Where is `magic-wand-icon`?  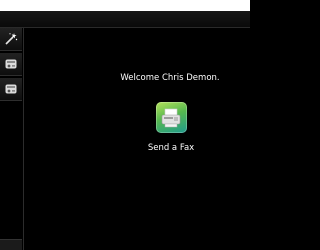
magic-wand-icon is located at coordinates (11, 39).